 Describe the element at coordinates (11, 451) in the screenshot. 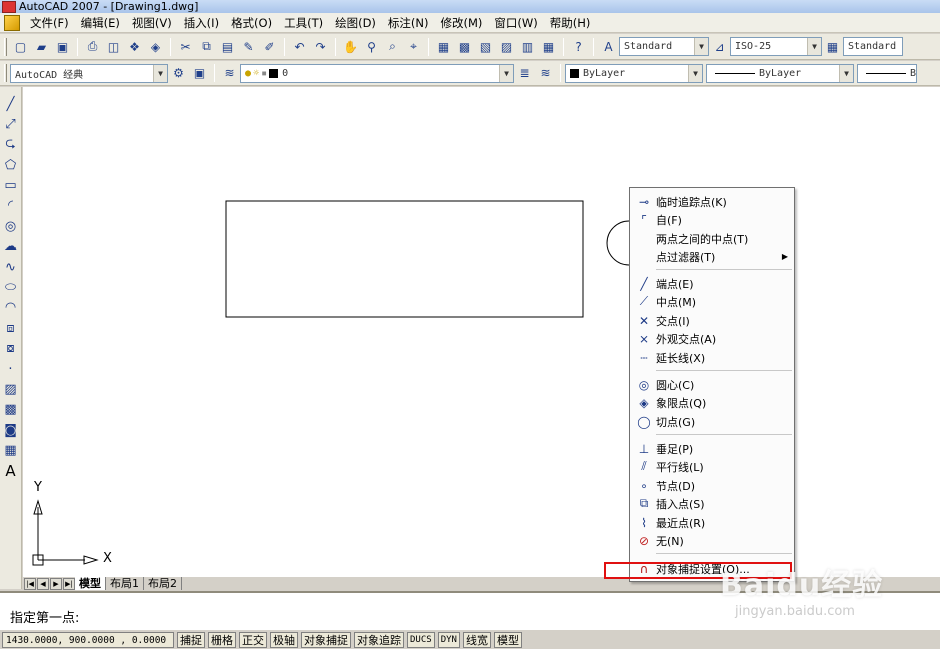

I see `table-icon: ▦` at that location.